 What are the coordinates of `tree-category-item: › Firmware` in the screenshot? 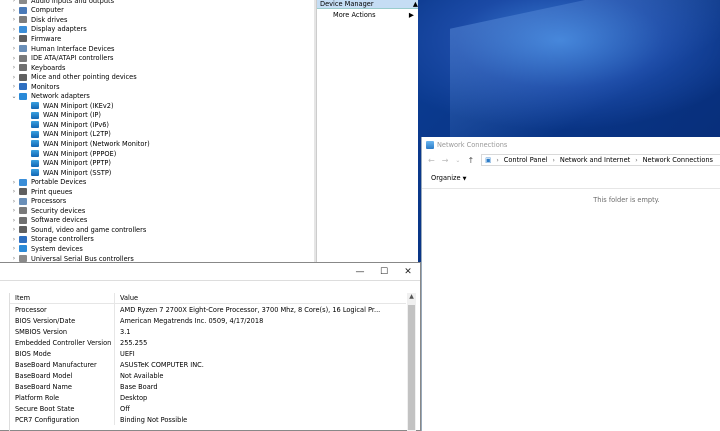 It's located at (157, 39).